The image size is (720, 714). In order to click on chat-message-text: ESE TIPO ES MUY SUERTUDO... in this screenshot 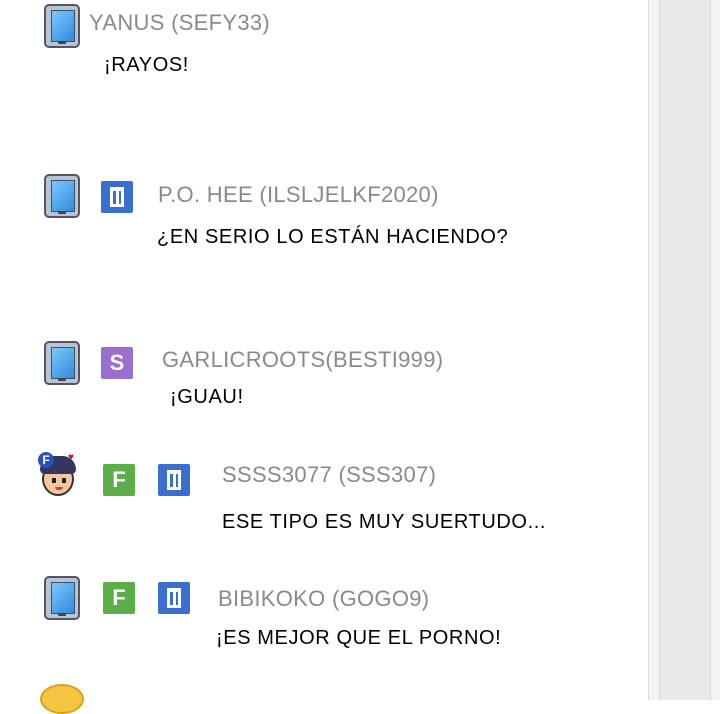, I will do `click(384, 522)`.